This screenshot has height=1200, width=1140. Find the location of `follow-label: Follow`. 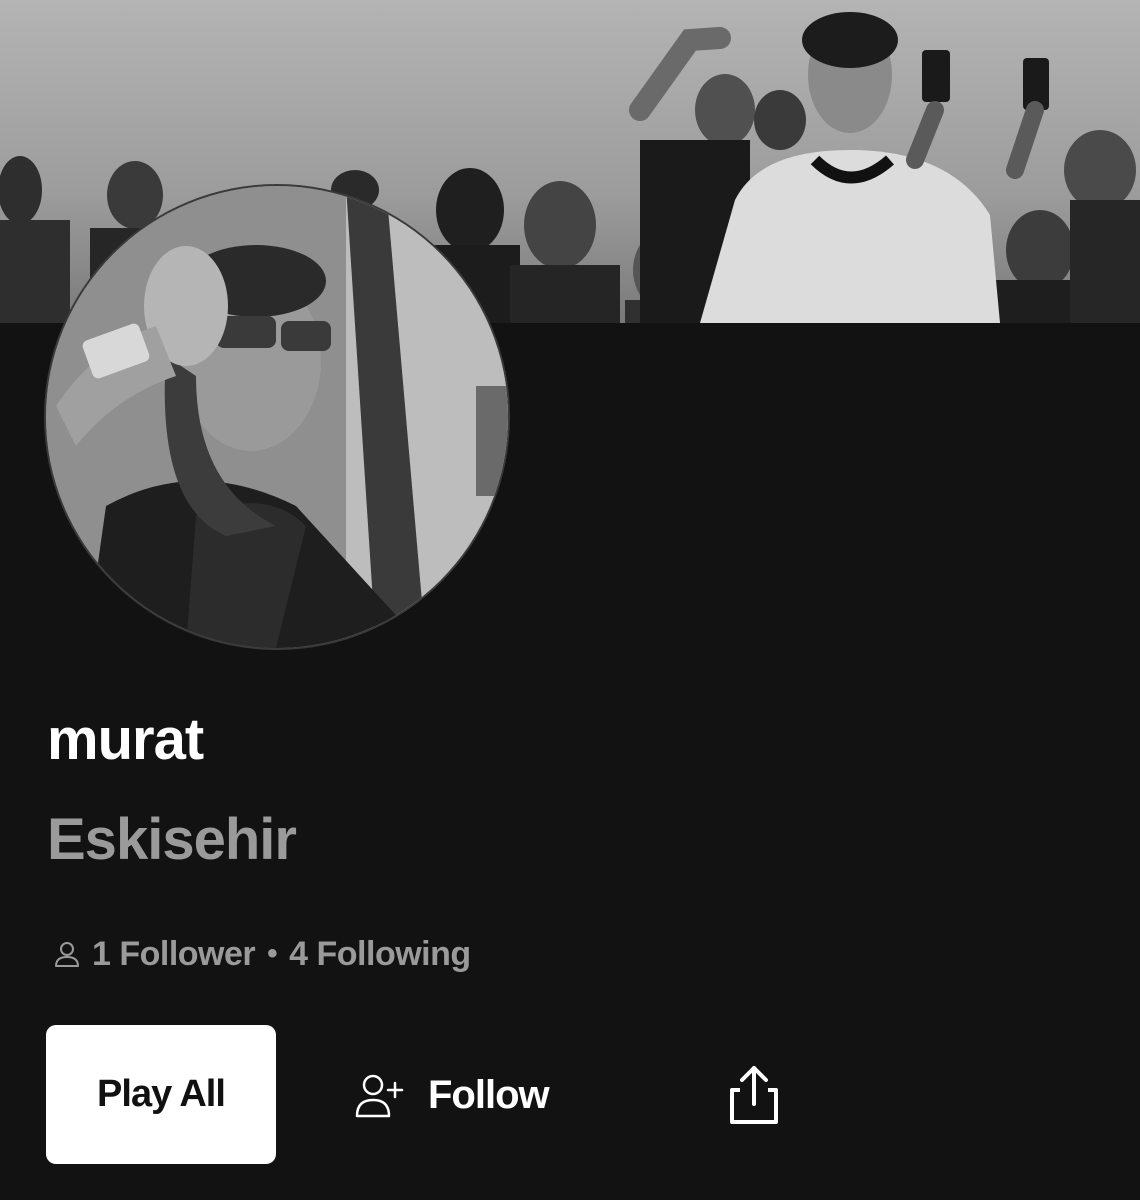

follow-label: Follow is located at coordinates (489, 1094).